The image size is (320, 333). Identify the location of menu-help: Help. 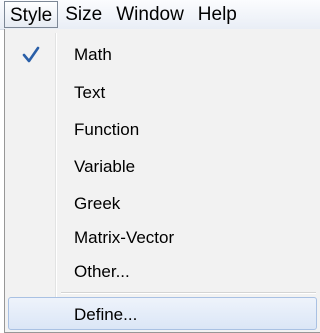
(217, 14).